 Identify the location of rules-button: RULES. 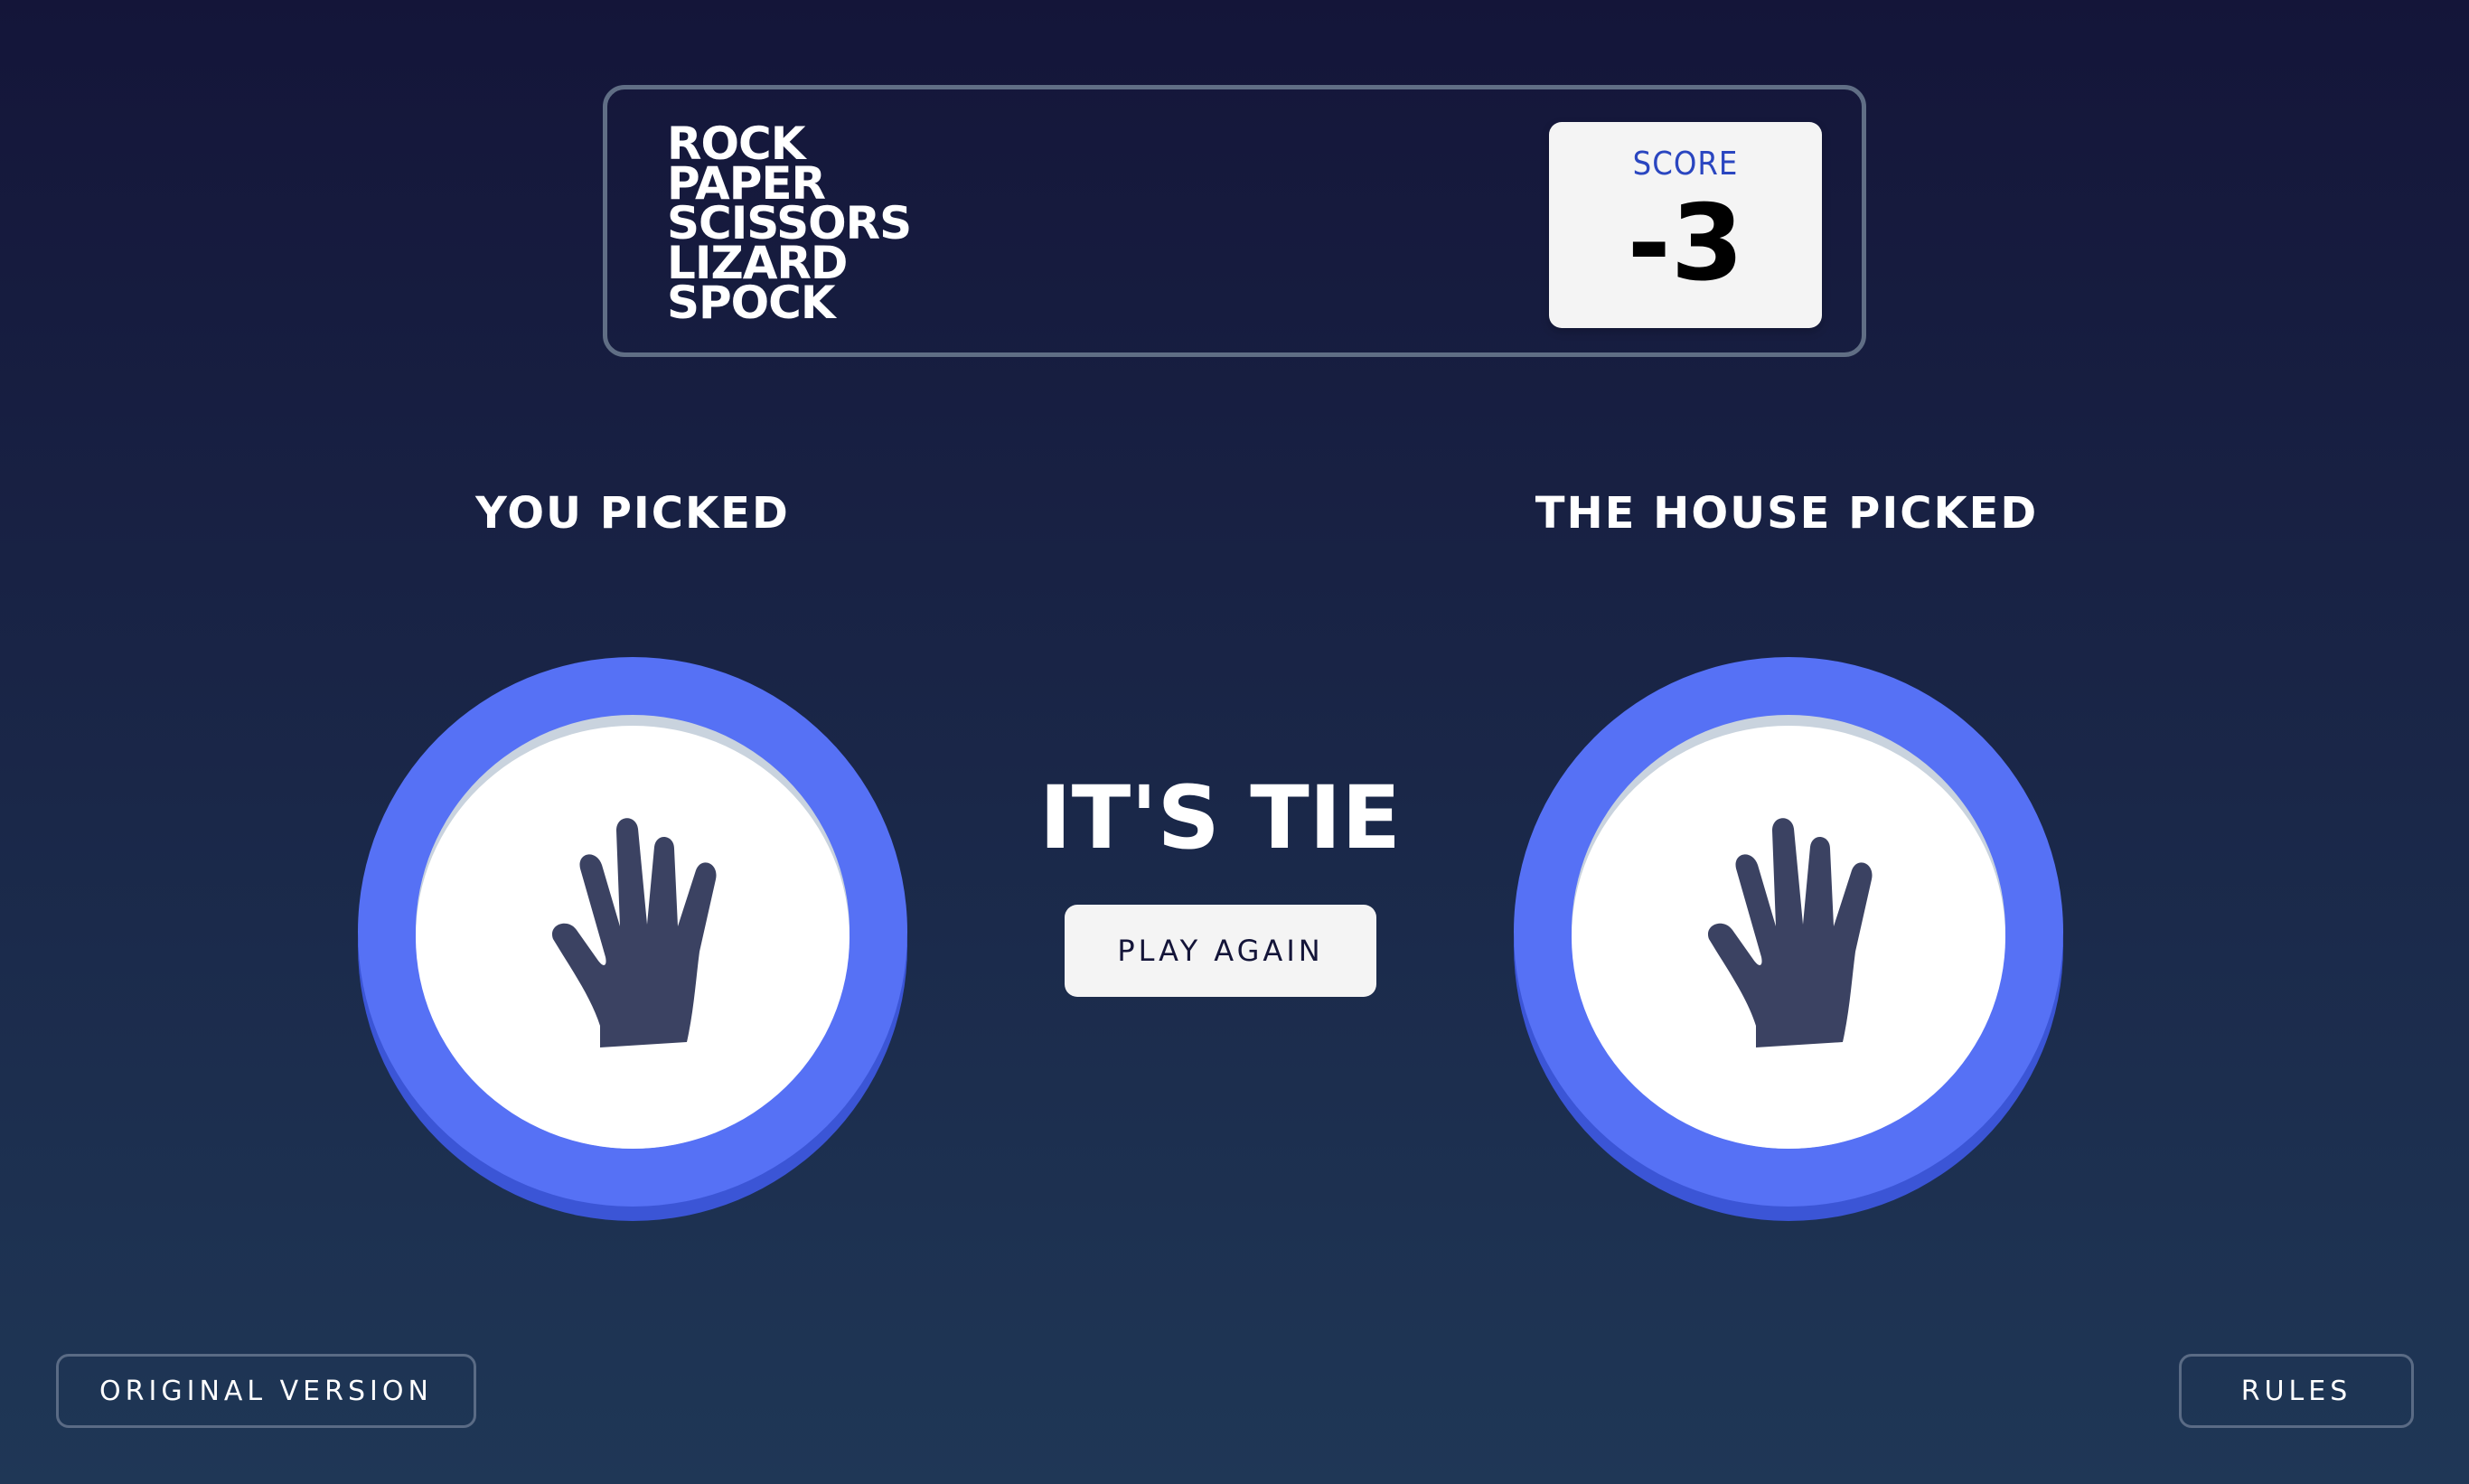
(2296, 1391).